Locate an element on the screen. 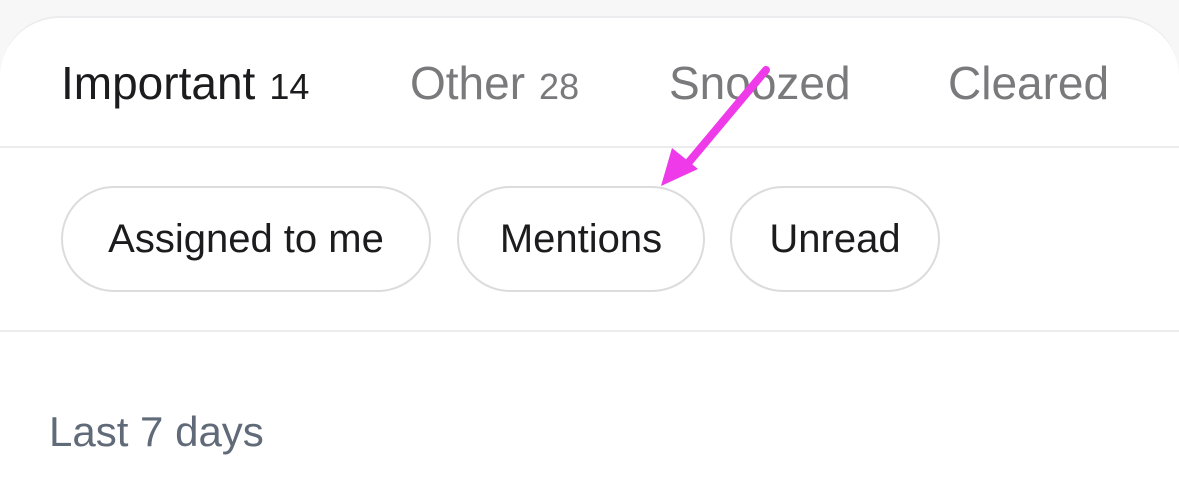  tab-label: Cleared is located at coordinates (1029, 83).